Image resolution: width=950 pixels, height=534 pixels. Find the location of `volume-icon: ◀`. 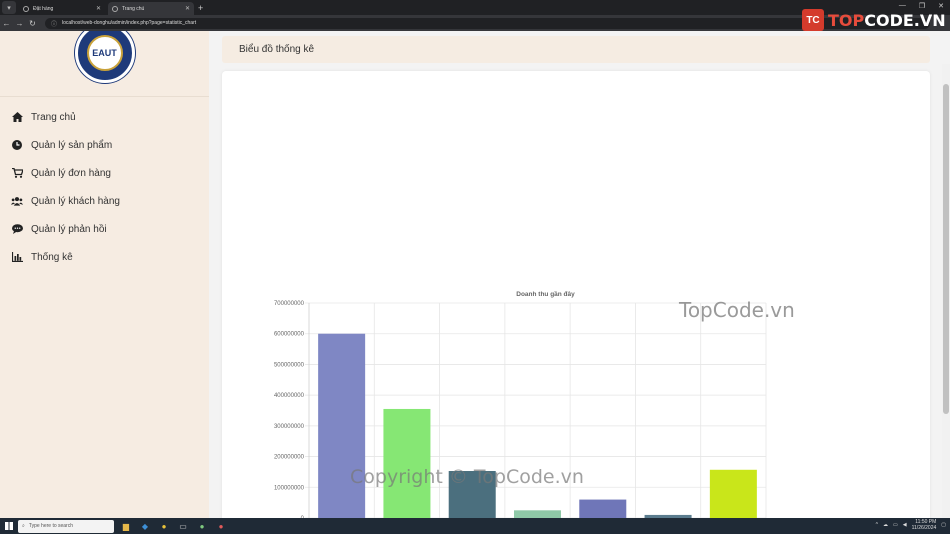

volume-icon: ◀ is located at coordinates (905, 525).